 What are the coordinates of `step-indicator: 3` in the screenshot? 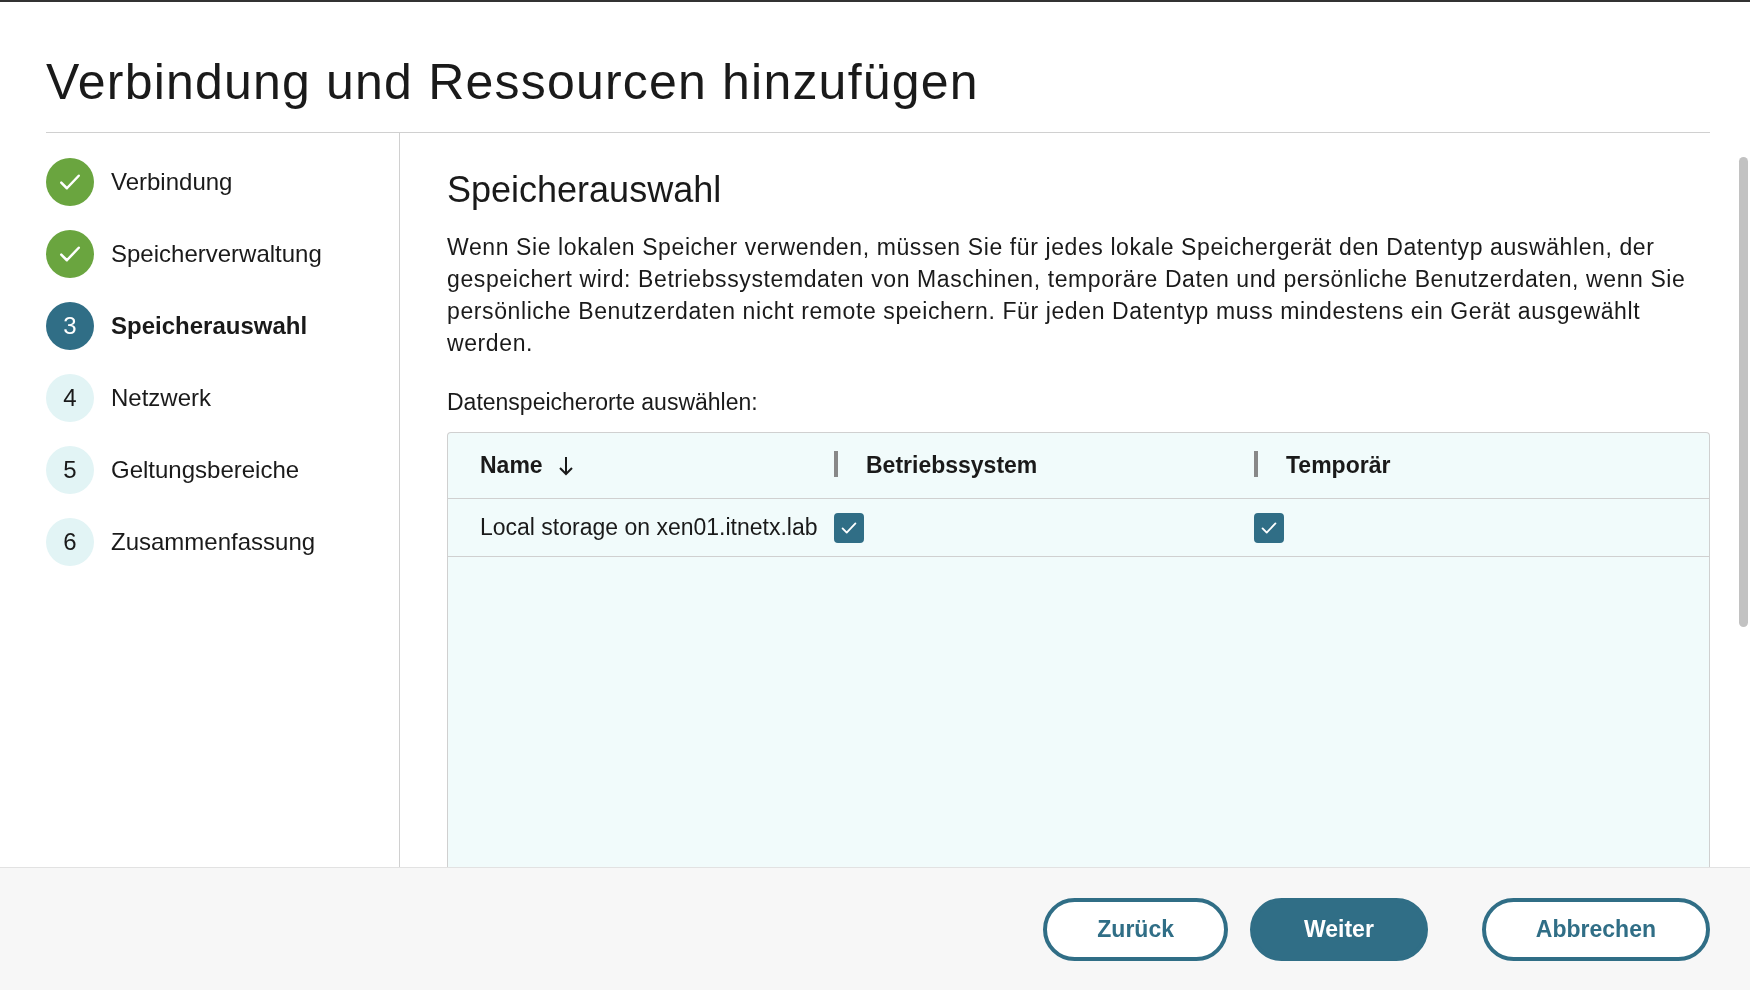 It's located at (70, 326).